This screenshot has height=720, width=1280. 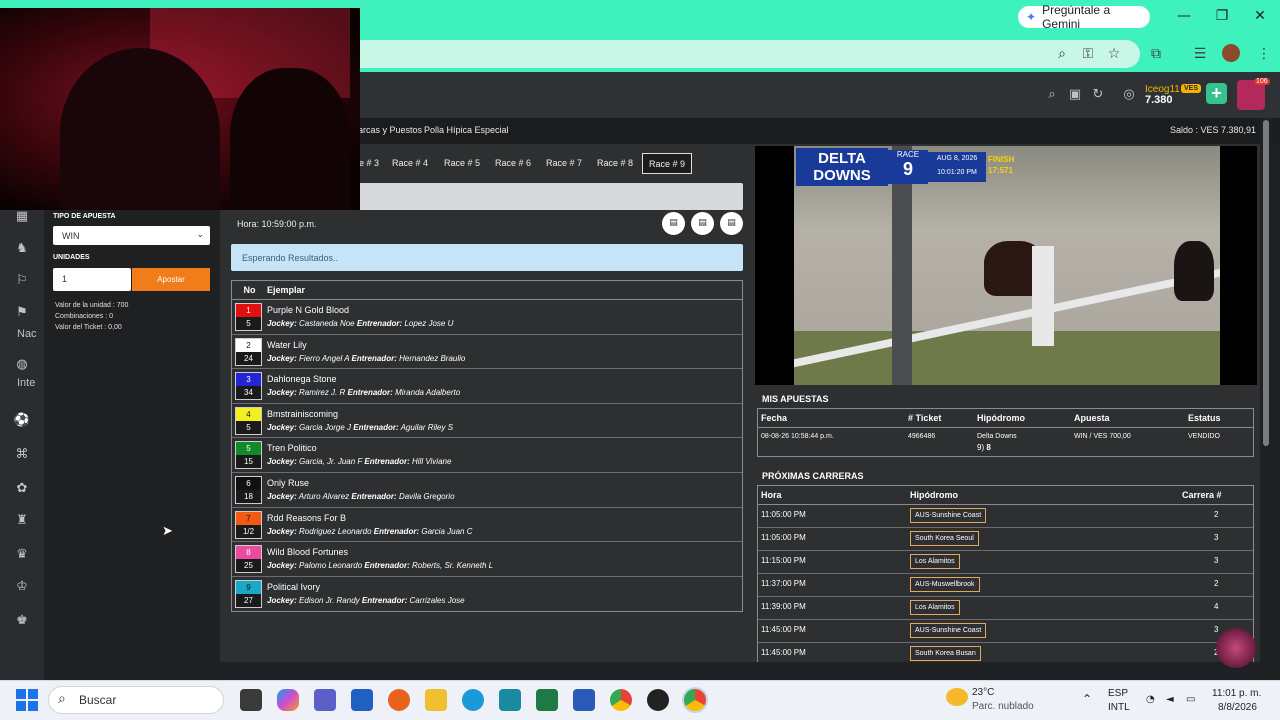 I want to click on table-row: 11:05:00 PM South Korea Seoul 3, so click(x=1005, y=539).